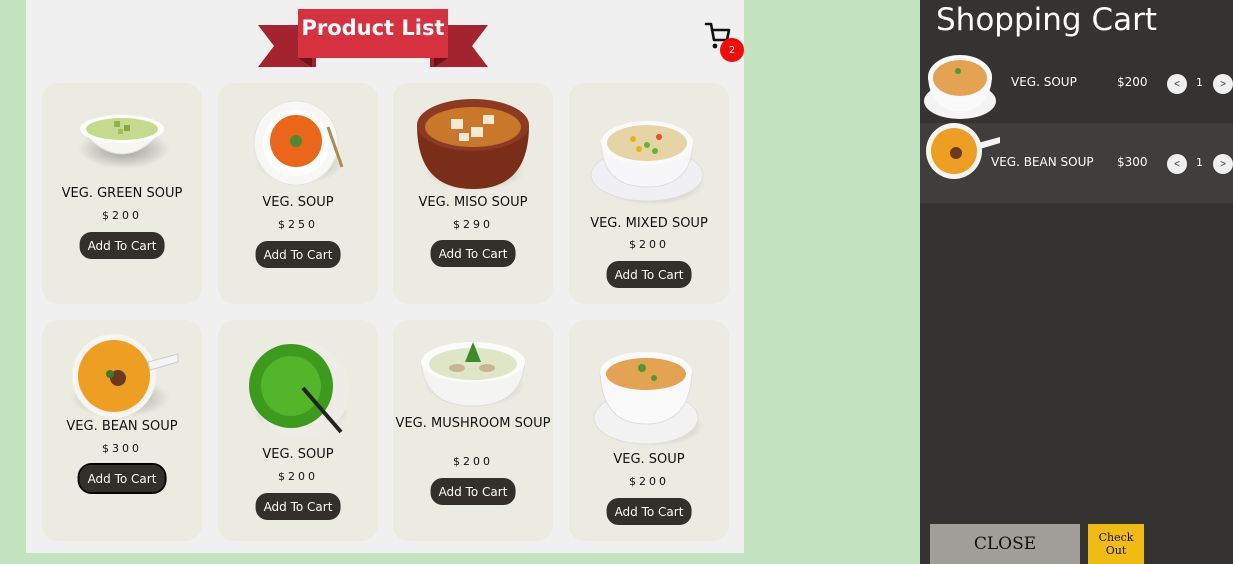 The image size is (1233, 564). I want to click on checkout-button: Check Out, so click(1116, 544).